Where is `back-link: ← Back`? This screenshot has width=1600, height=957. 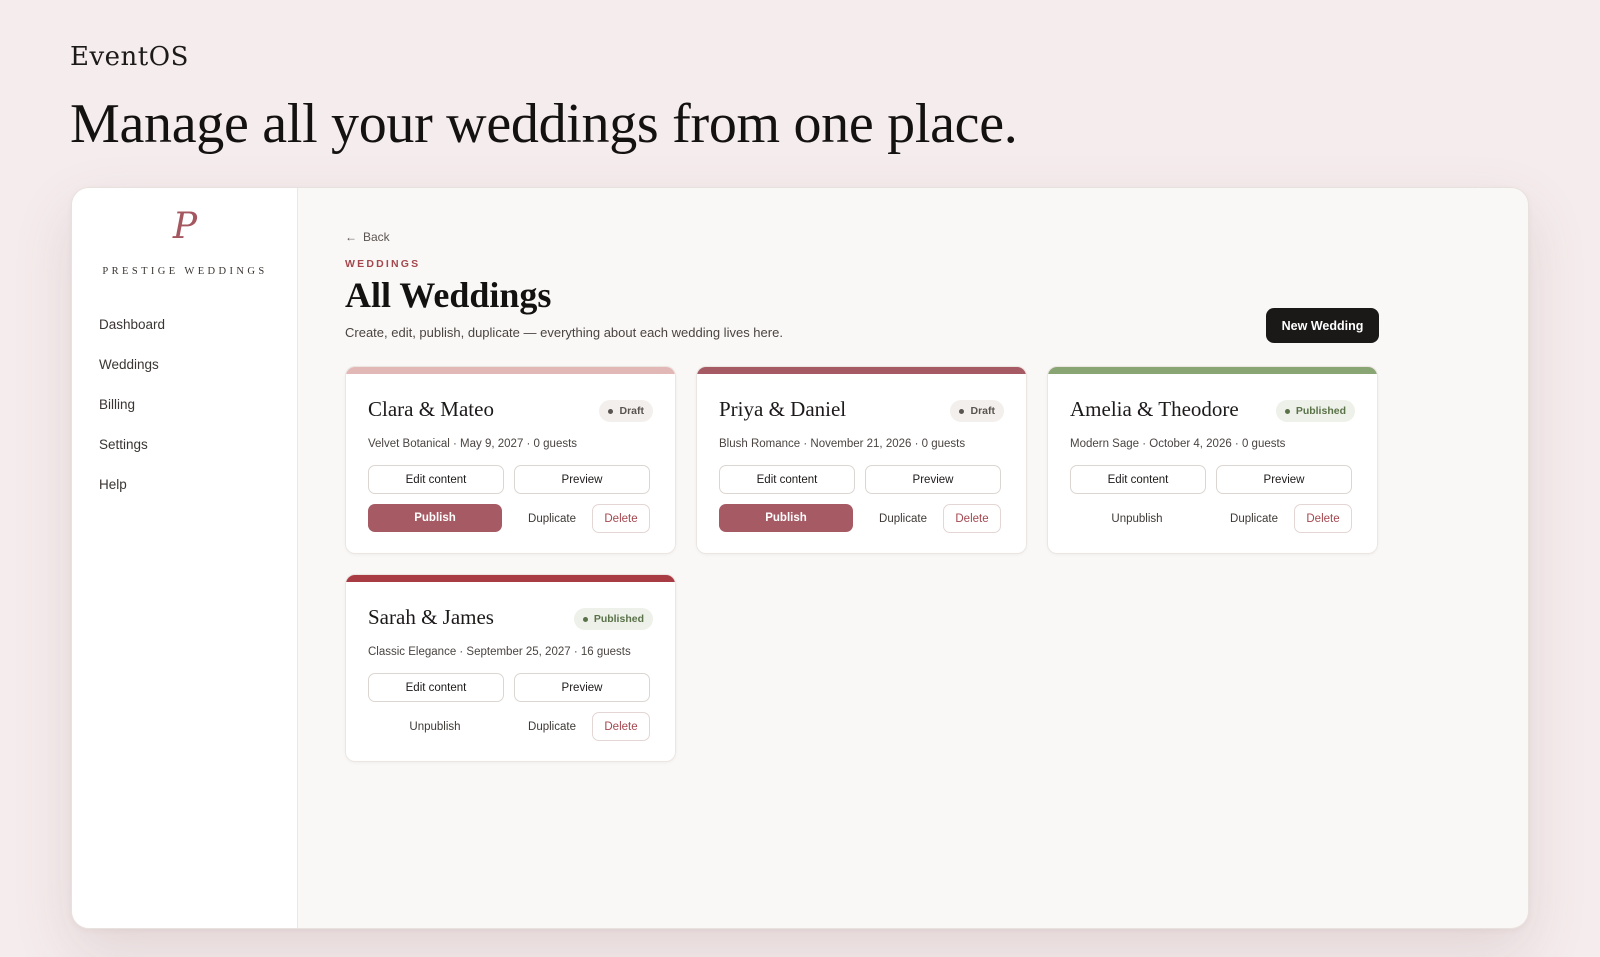 back-link: ← Back is located at coordinates (367, 237).